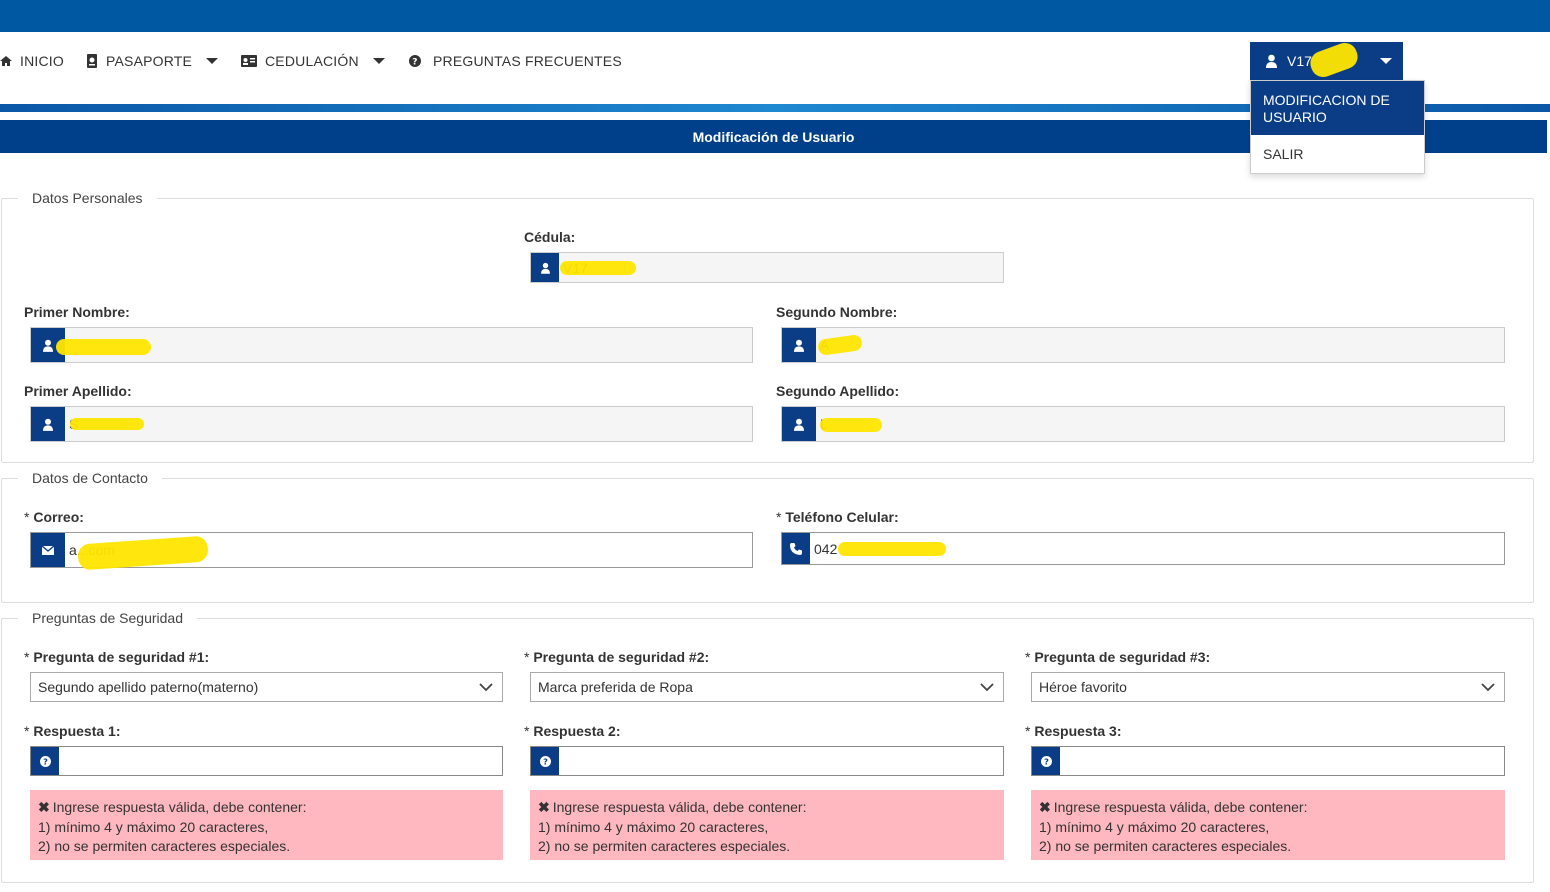 This screenshot has width=1550, height=892. Describe the element at coordinates (280, 761) in the screenshot. I see `answer-1-input` at that location.